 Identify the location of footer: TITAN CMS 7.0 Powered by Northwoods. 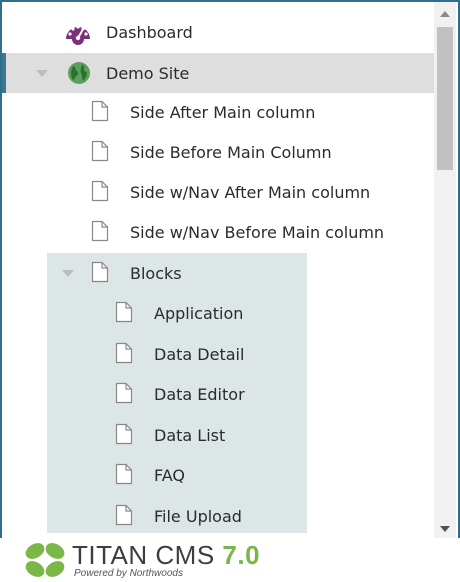
(230, 560).